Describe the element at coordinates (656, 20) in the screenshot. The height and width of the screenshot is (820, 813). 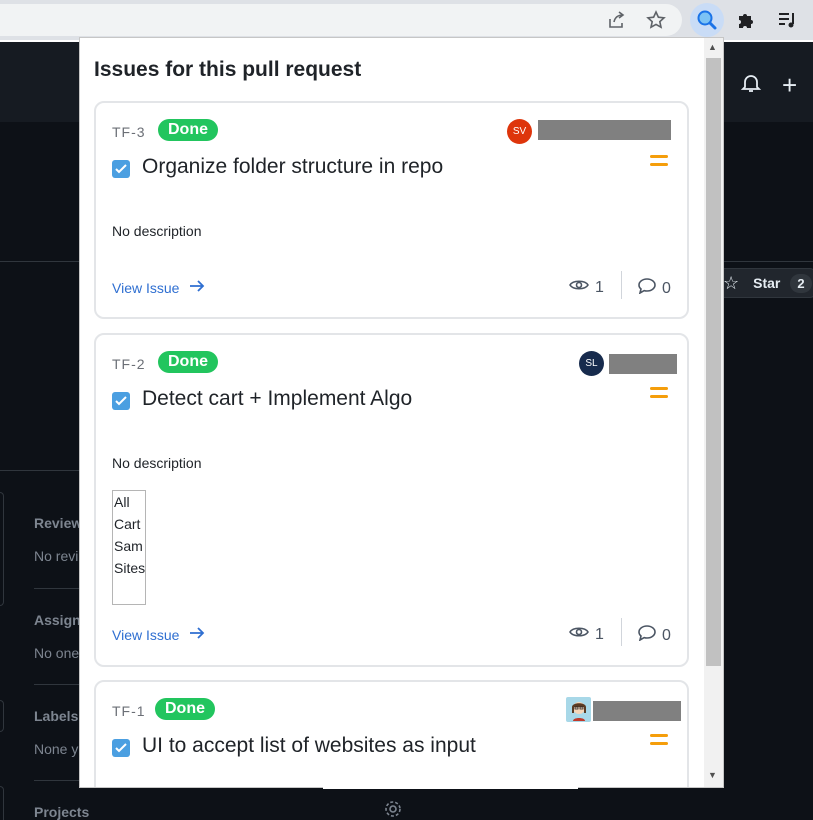
I see `bookmark-star-icon` at that location.